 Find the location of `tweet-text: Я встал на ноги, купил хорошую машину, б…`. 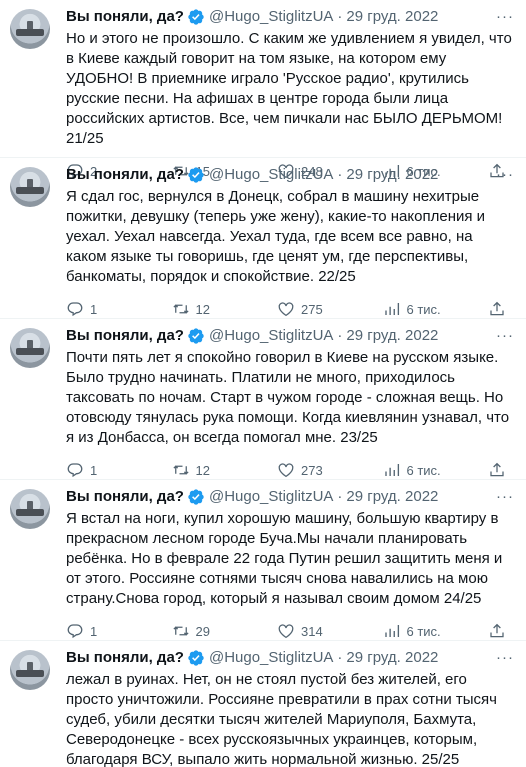

tweet-text: Я встал на ноги, купил хорошую машину, б… is located at coordinates (286, 558).